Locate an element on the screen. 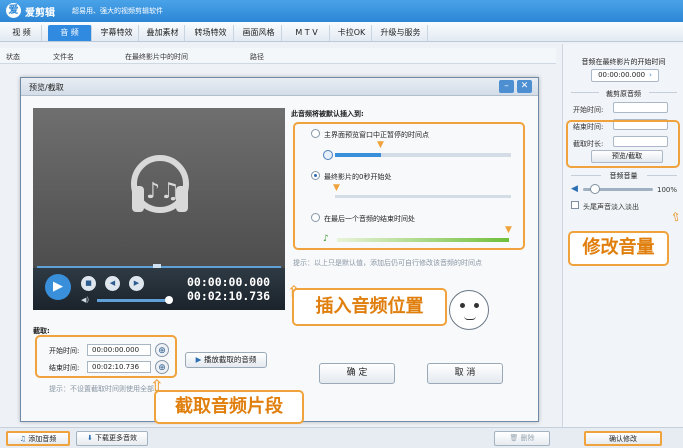 This screenshot has height=448, width=683. insert-time-title: 音频在最终影片的开始时间 is located at coordinates (623, 62).